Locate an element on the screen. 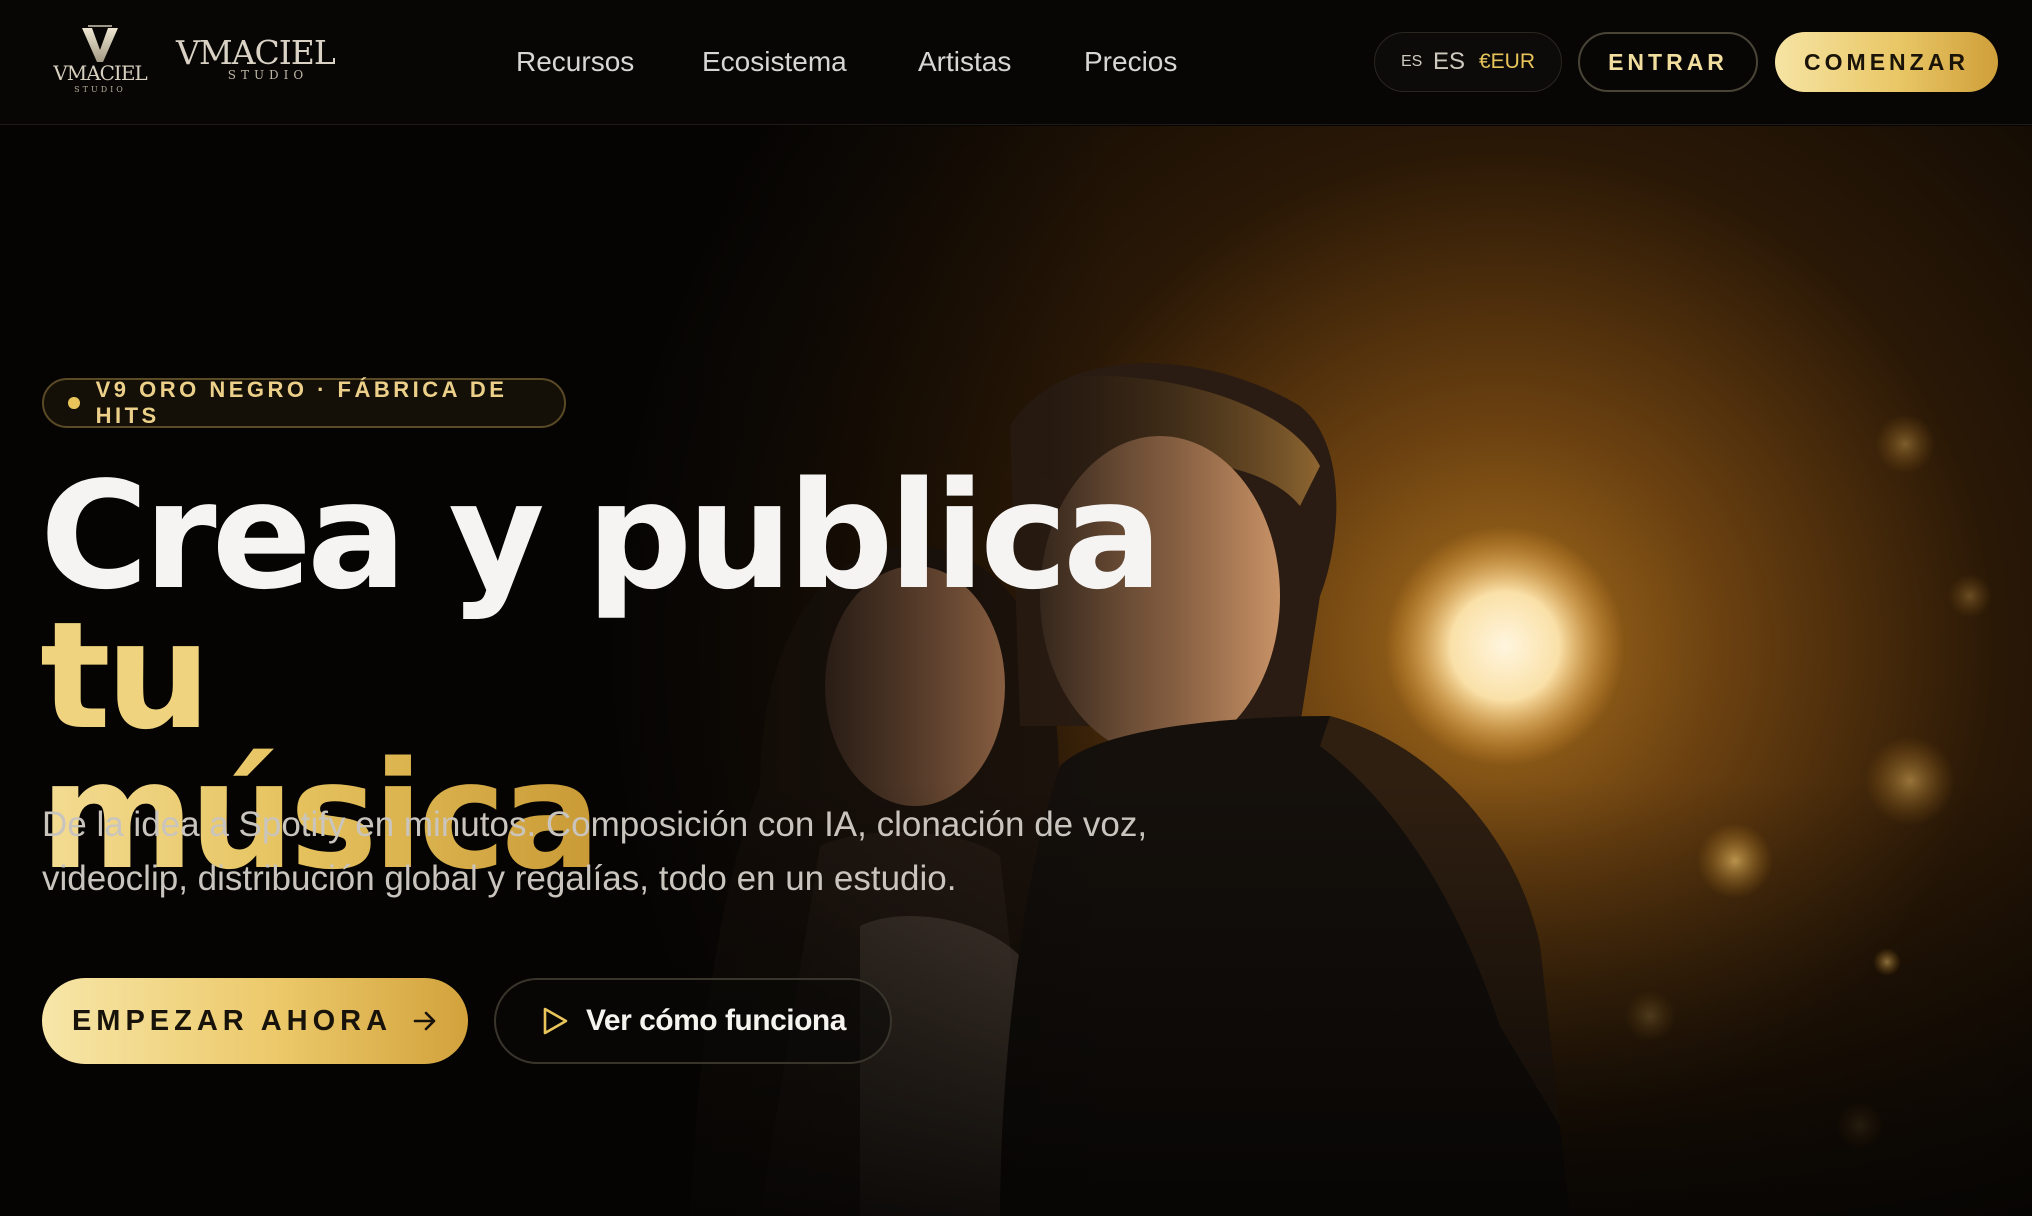  start-now-label: EMPEZAR AHORA is located at coordinates (232, 1020).